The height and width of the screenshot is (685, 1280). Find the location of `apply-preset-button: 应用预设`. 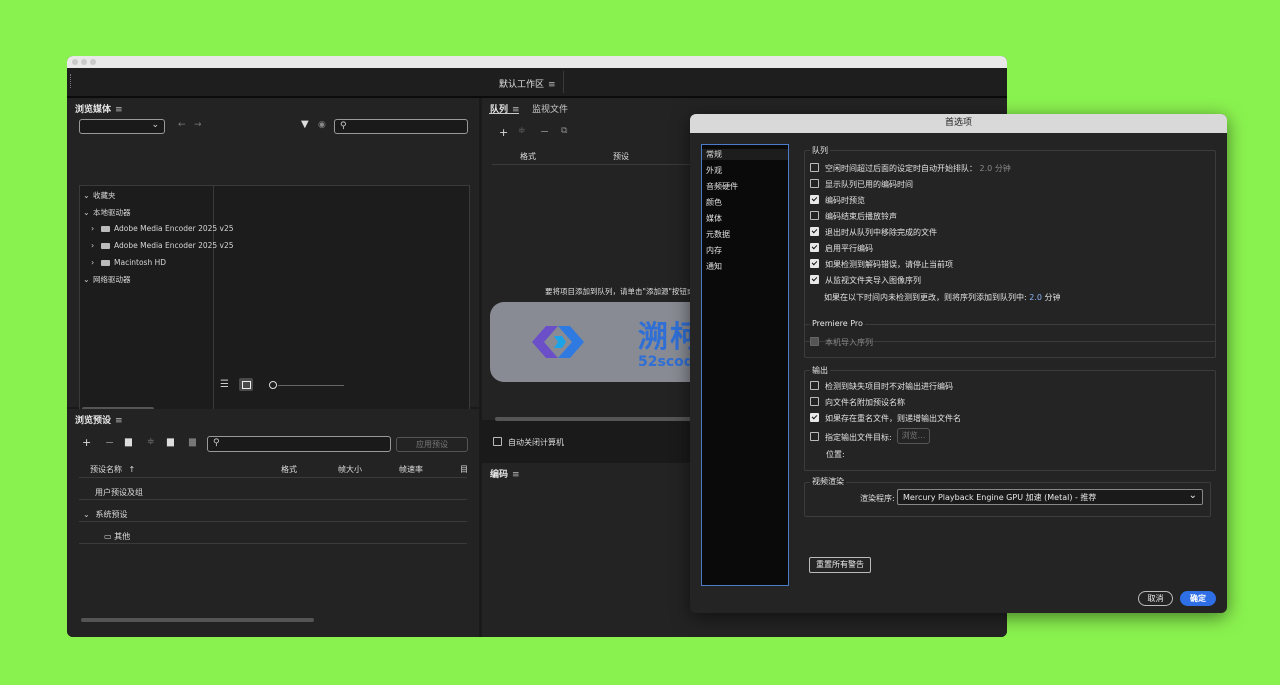

apply-preset-button: 应用预设 is located at coordinates (432, 444).